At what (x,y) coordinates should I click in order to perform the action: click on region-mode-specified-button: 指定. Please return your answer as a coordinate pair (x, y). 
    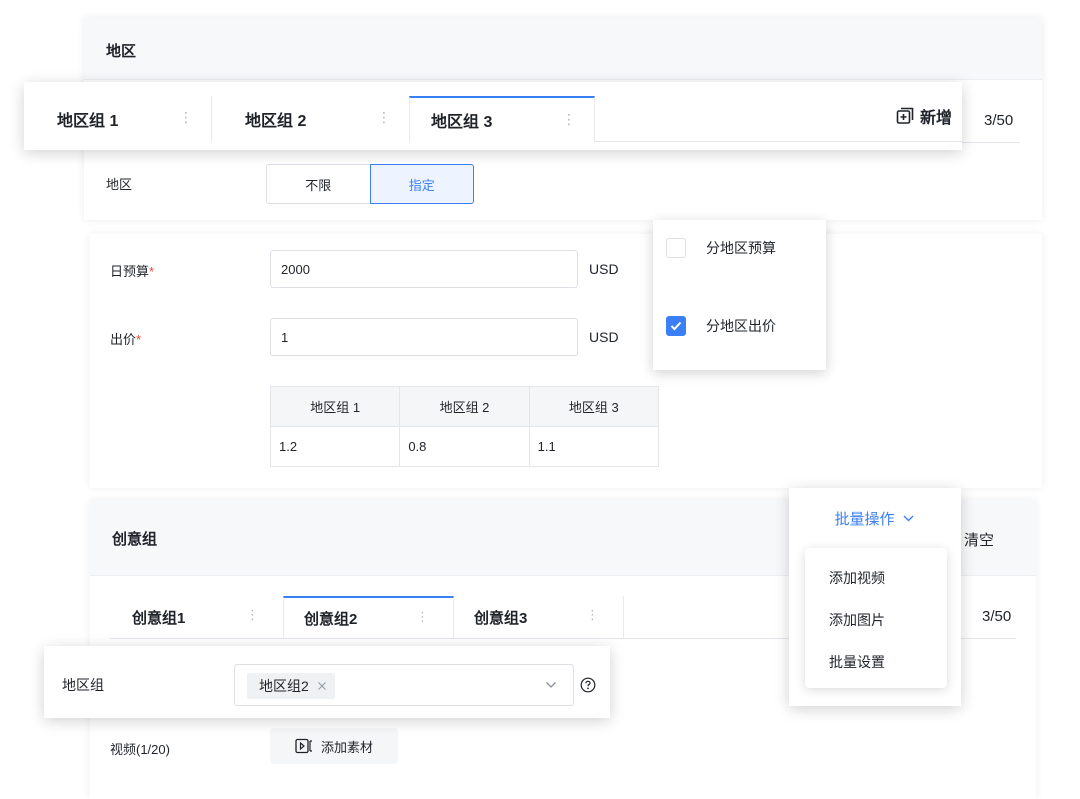
    Looking at the image, I should click on (421, 184).